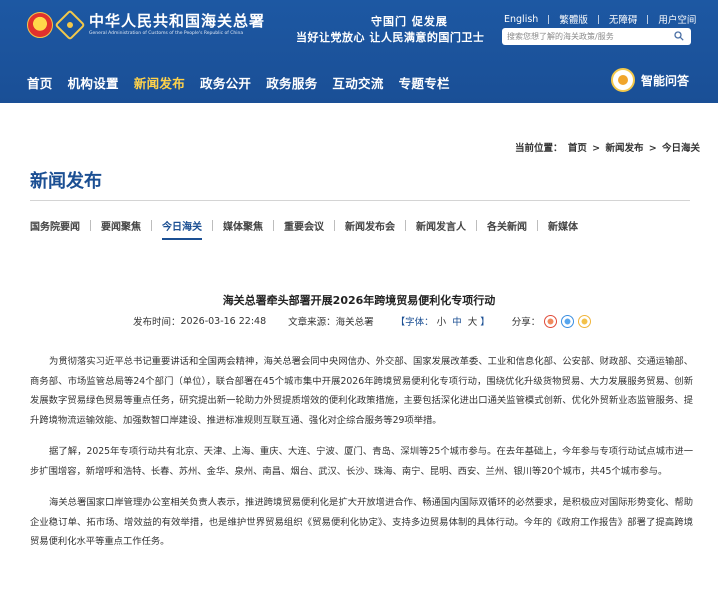 This screenshot has width=718, height=607. Describe the element at coordinates (390, 37) in the screenshot. I see `slogan-line-2: 当好让党放心 让人民满意的国门卫士` at that location.